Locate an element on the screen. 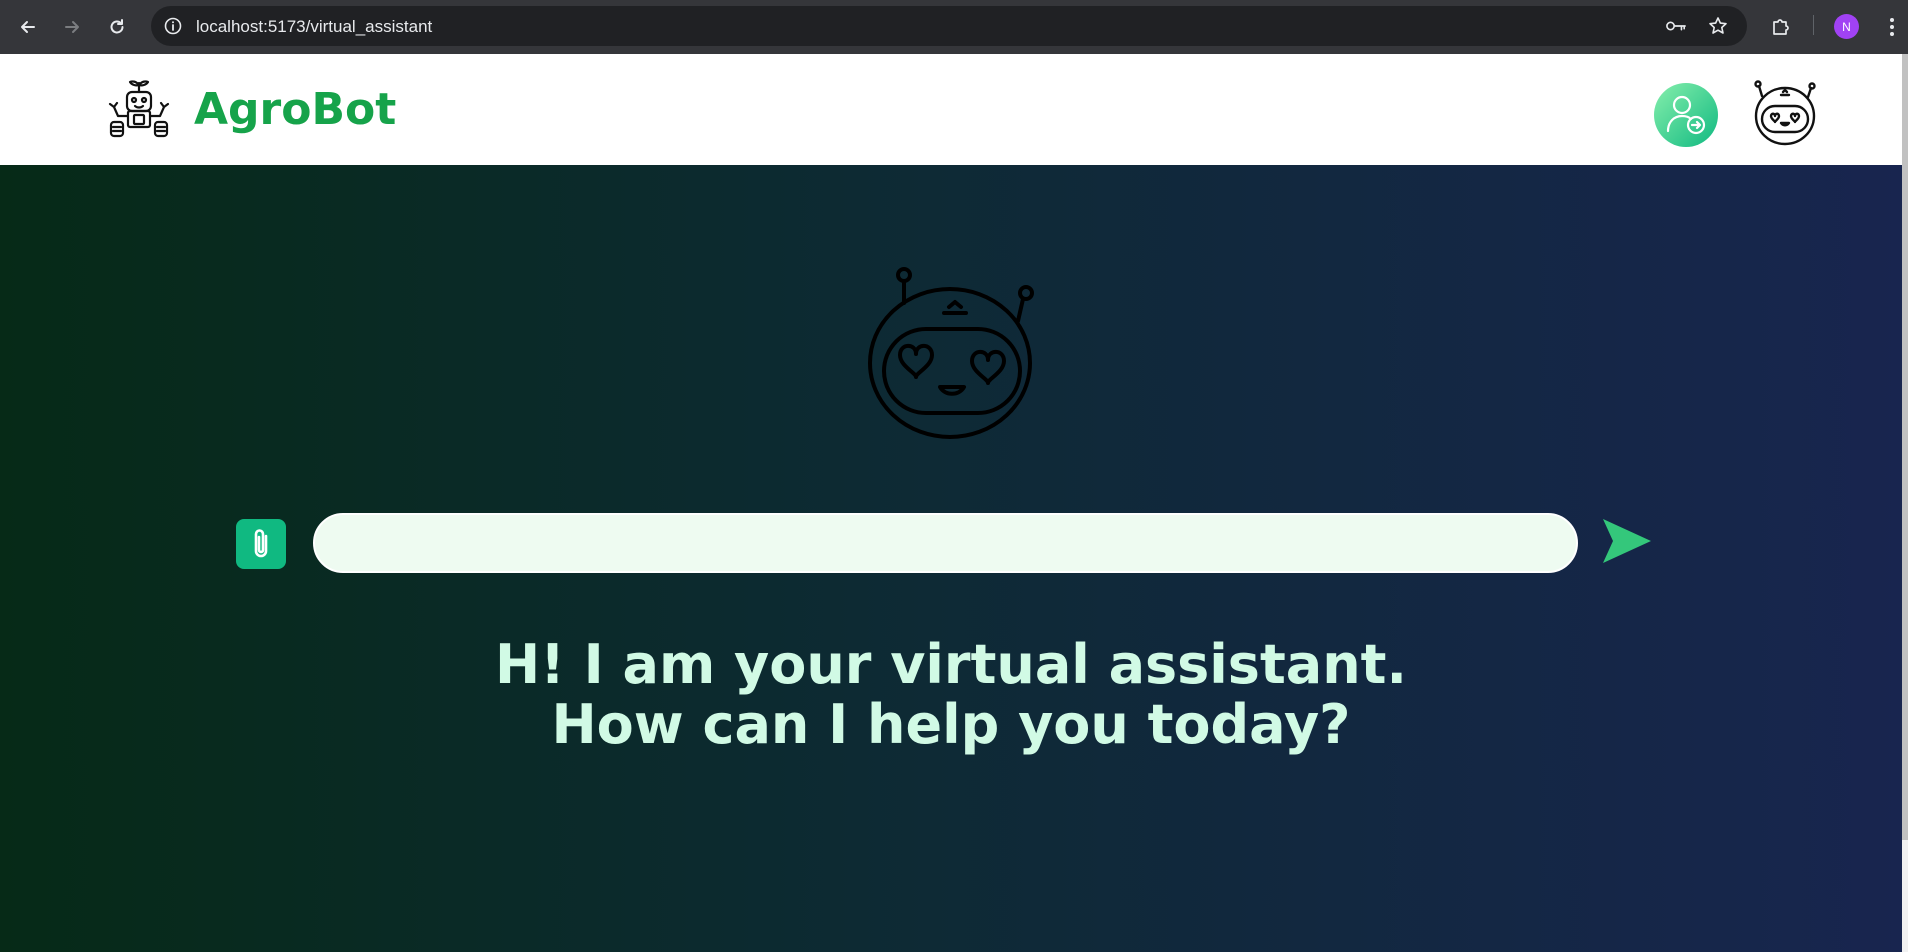 The width and height of the screenshot is (1908, 952). bookmark-star-icon is located at coordinates (1718, 26).